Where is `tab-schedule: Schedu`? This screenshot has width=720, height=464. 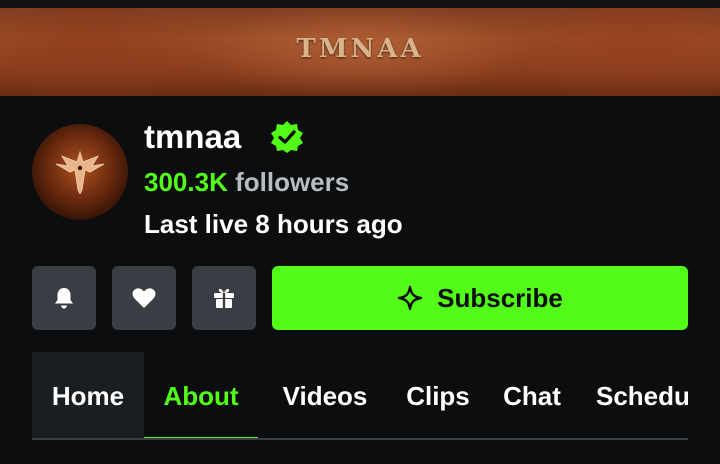 tab-schedule: Schedu is located at coordinates (642, 396).